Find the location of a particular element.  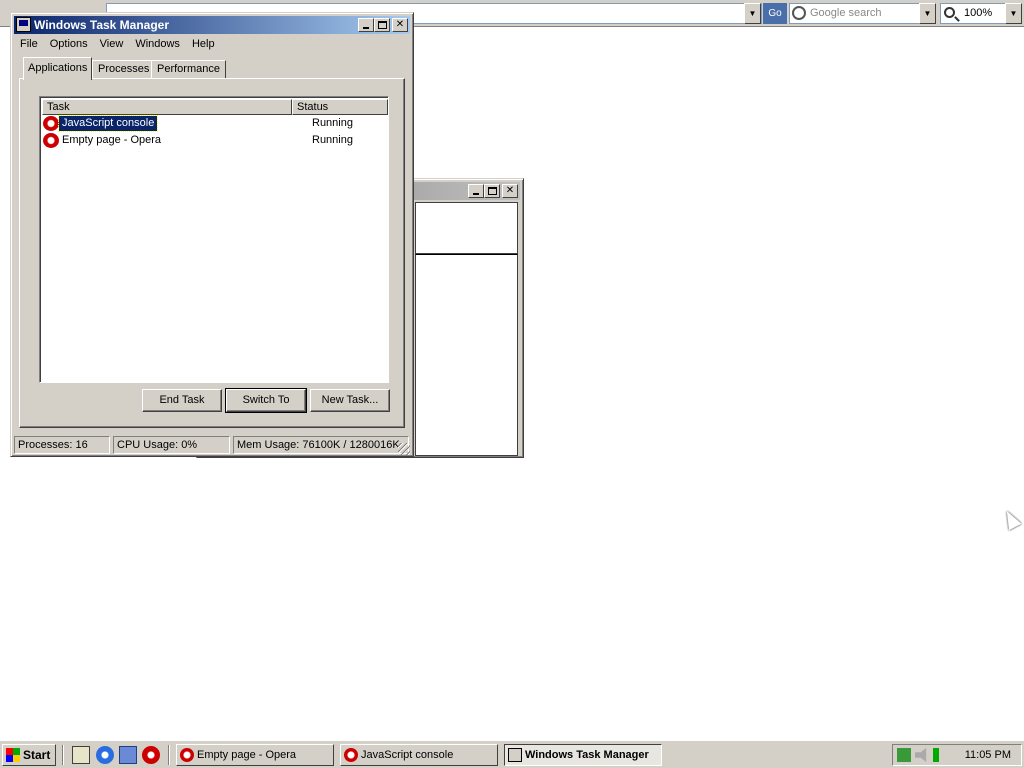

resize-grip is located at coordinates (404, 449).